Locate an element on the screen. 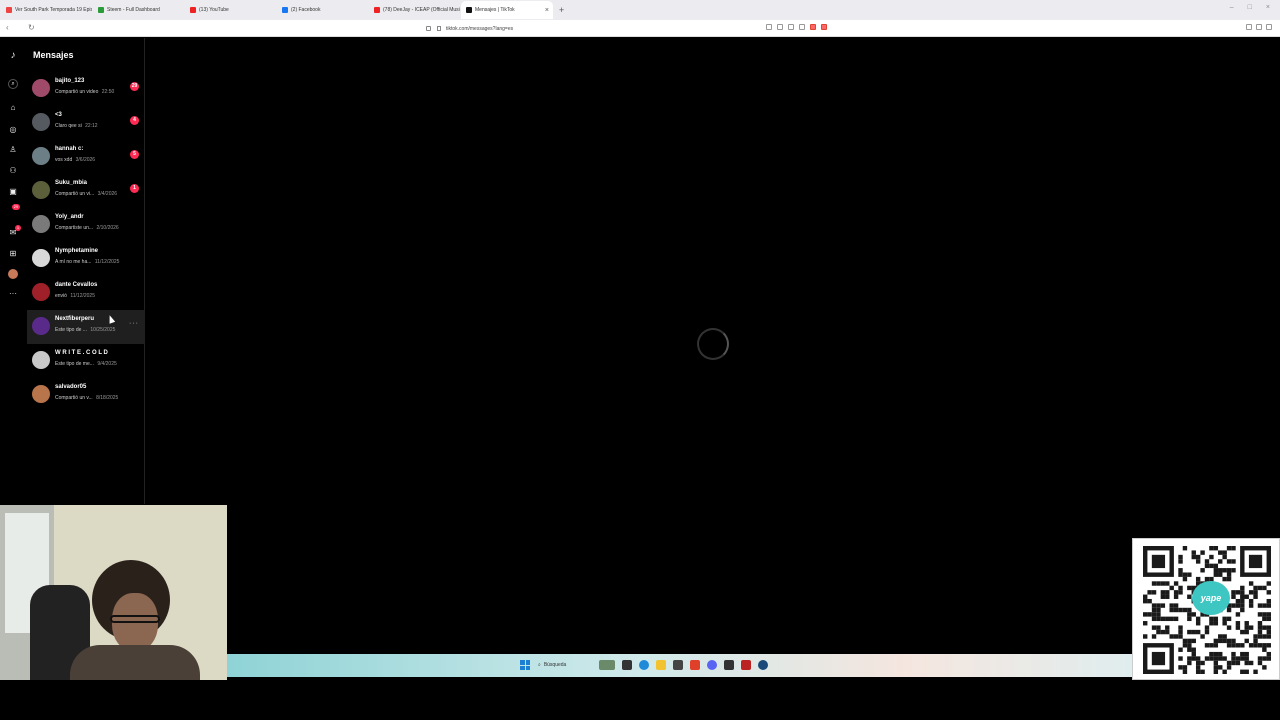 The image size is (1280, 720). widgets-icon is located at coordinates (607, 665).